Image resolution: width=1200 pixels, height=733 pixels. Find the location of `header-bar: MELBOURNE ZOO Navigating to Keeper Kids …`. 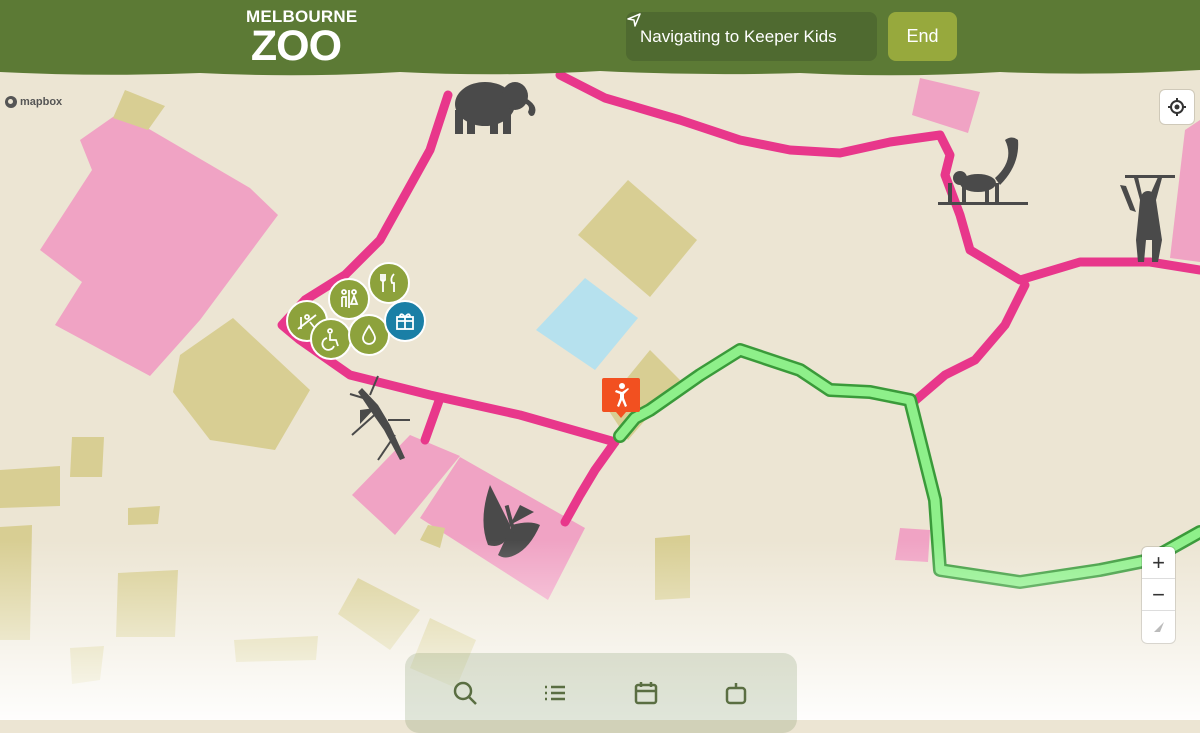

header-bar: MELBOURNE ZOO Navigating to Keeper Kids … is located at coordinates (600, 39).